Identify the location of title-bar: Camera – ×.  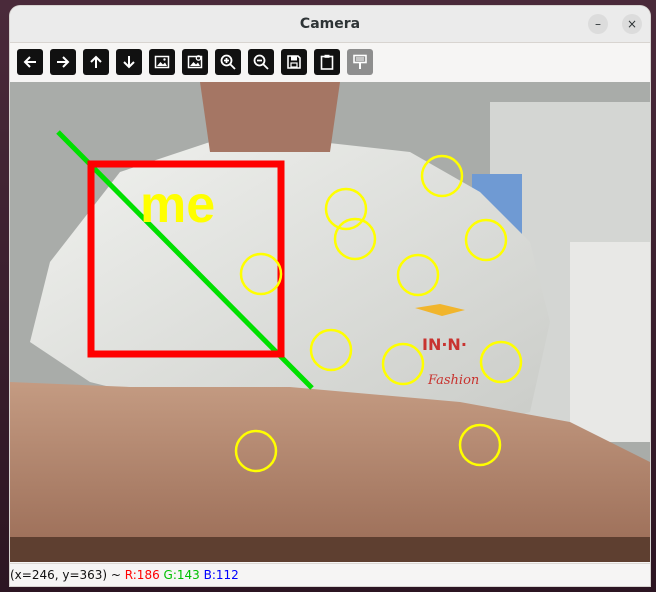
(330, 24).